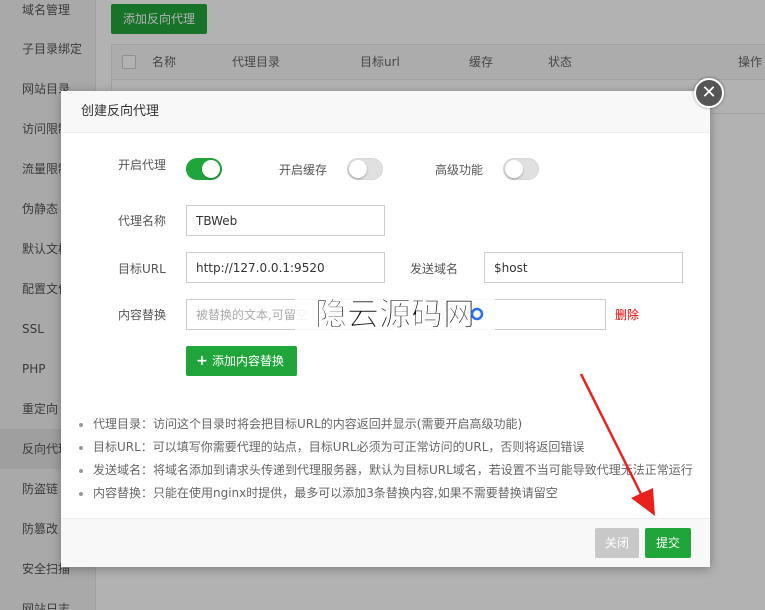  Describe the element at coordinates (627, 315) in the screenshot. I see `delete-replace-link: 删除` at that location.